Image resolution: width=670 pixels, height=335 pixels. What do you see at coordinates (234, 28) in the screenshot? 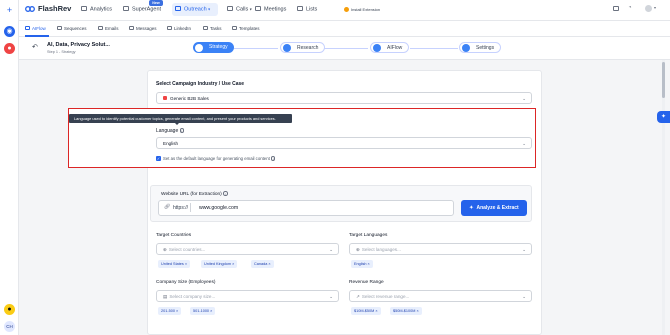
I see `template-icon` at bounding box center [234, 28].